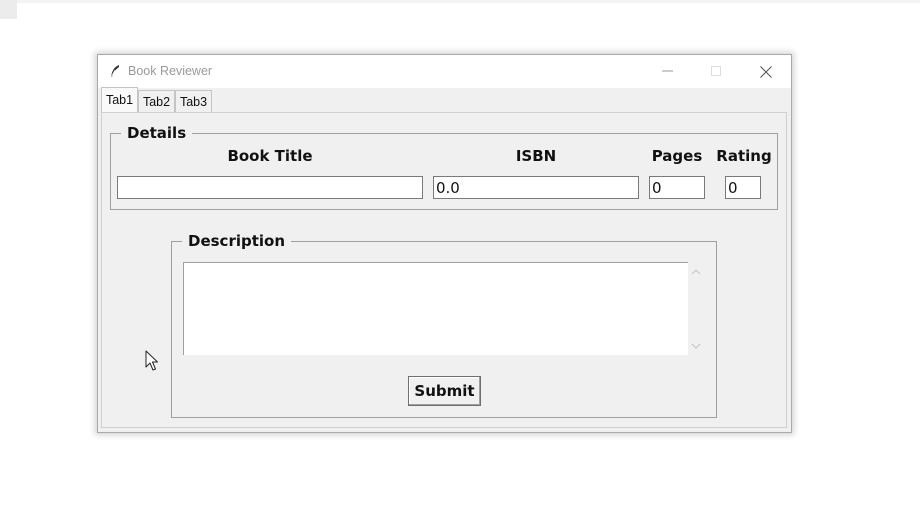 The width and height of the screenshot is (920, 529). I want to click on tab-tab2: Tab2, so click(156, 101).